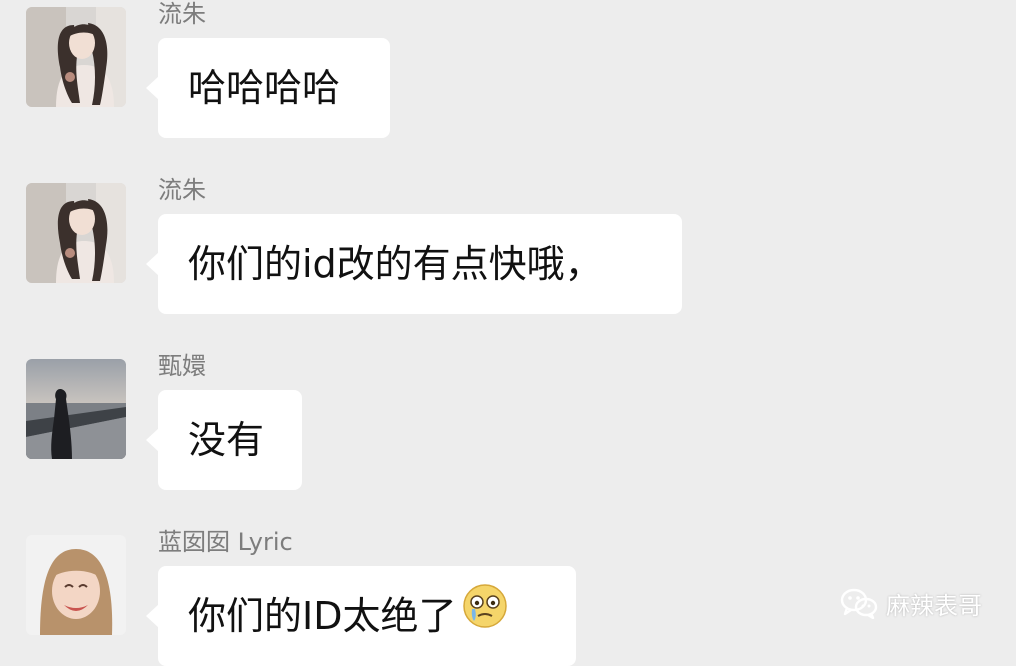 This screenshot has height=666, width=1016. Describe the element at coordinates (859, 603) in the screenshot. I see `wechat-icon` at that location.